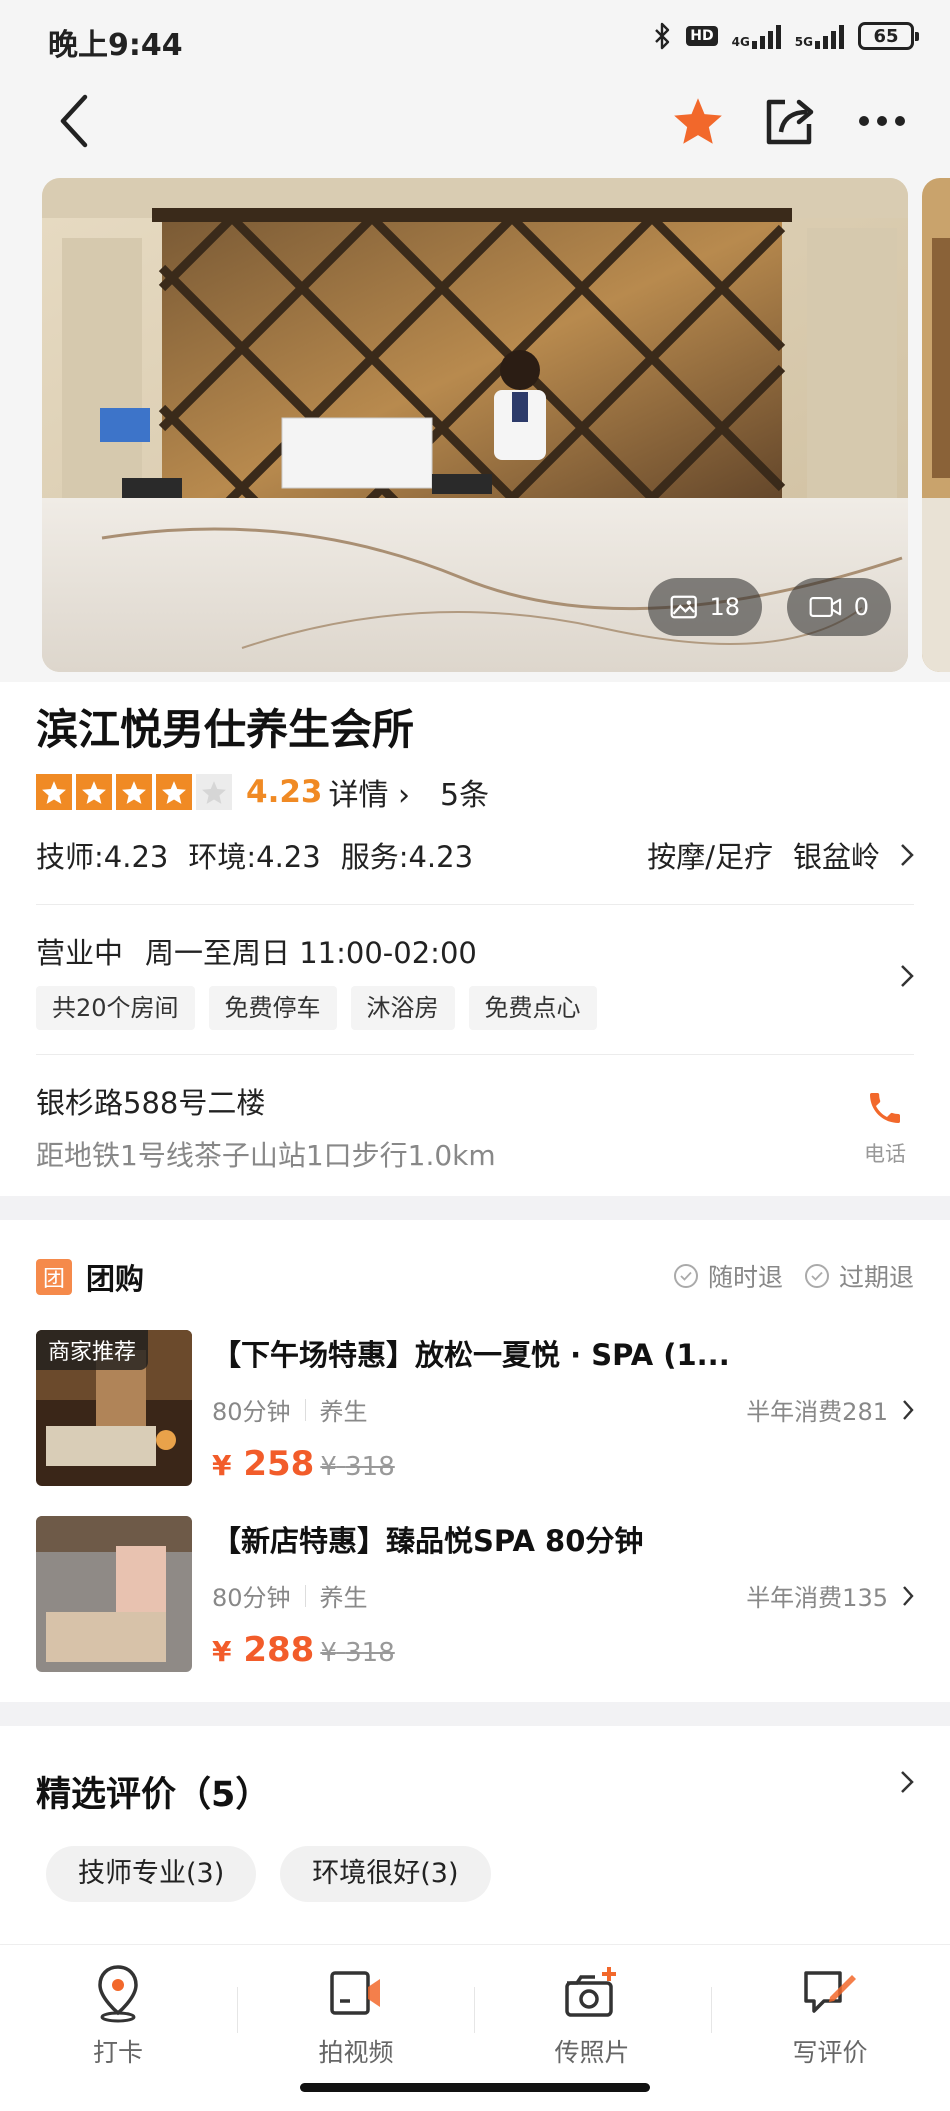 This screenshot has width=950, height=2111. I want to click on more-button, so click(882, 121).